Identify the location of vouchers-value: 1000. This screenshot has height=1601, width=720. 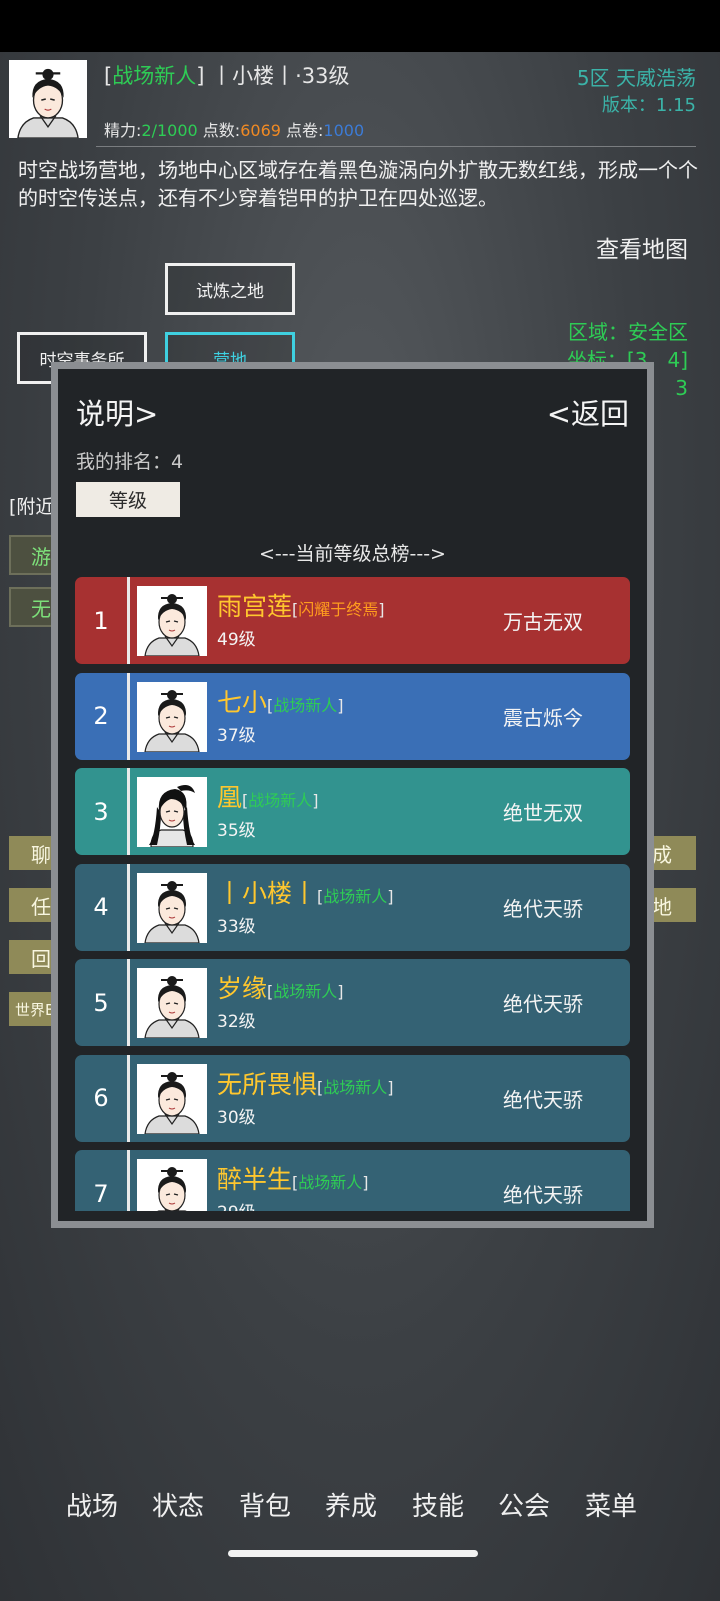
(344, 130).